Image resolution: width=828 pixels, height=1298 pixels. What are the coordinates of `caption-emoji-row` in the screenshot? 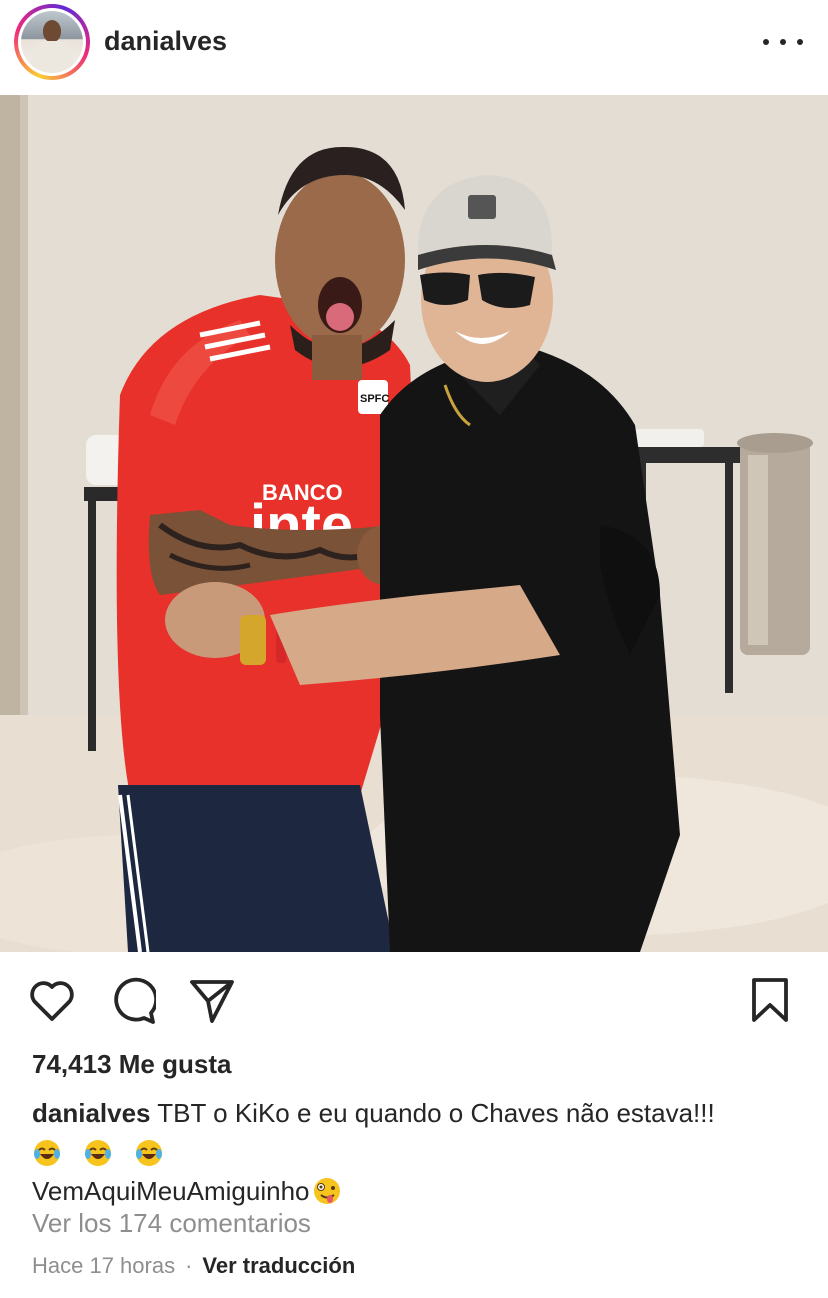 It's located at (417, 1153).